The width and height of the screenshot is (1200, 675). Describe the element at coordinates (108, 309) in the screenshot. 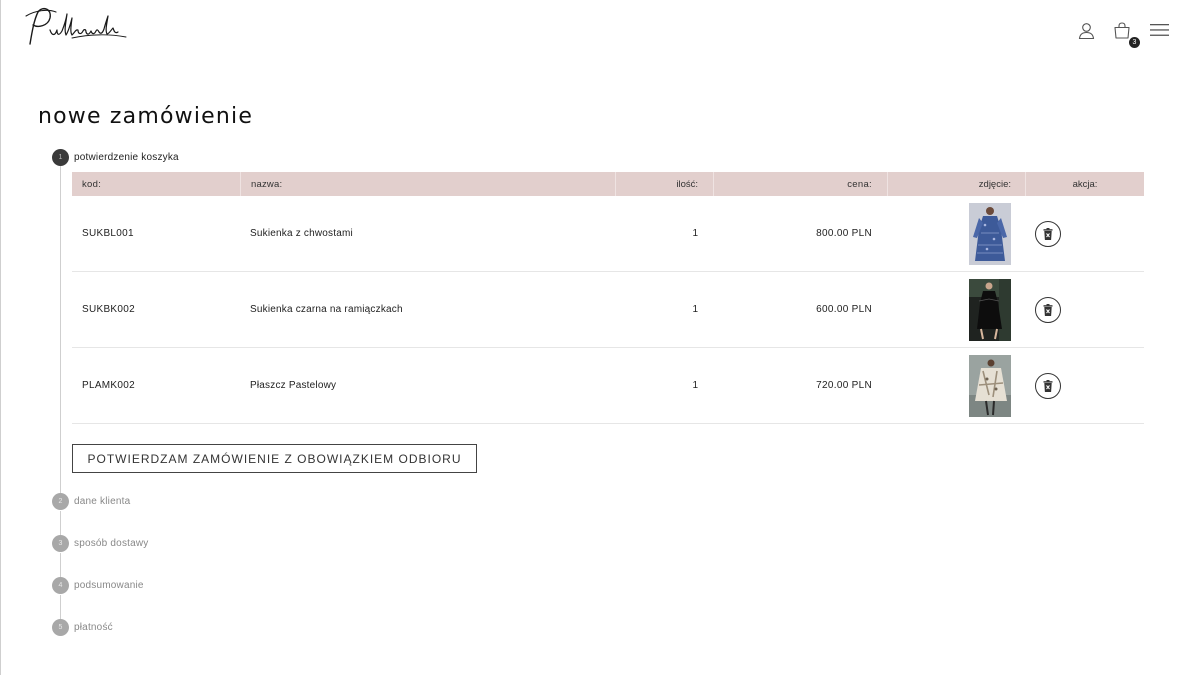

I see `product-code: SUKBK002` at that location.